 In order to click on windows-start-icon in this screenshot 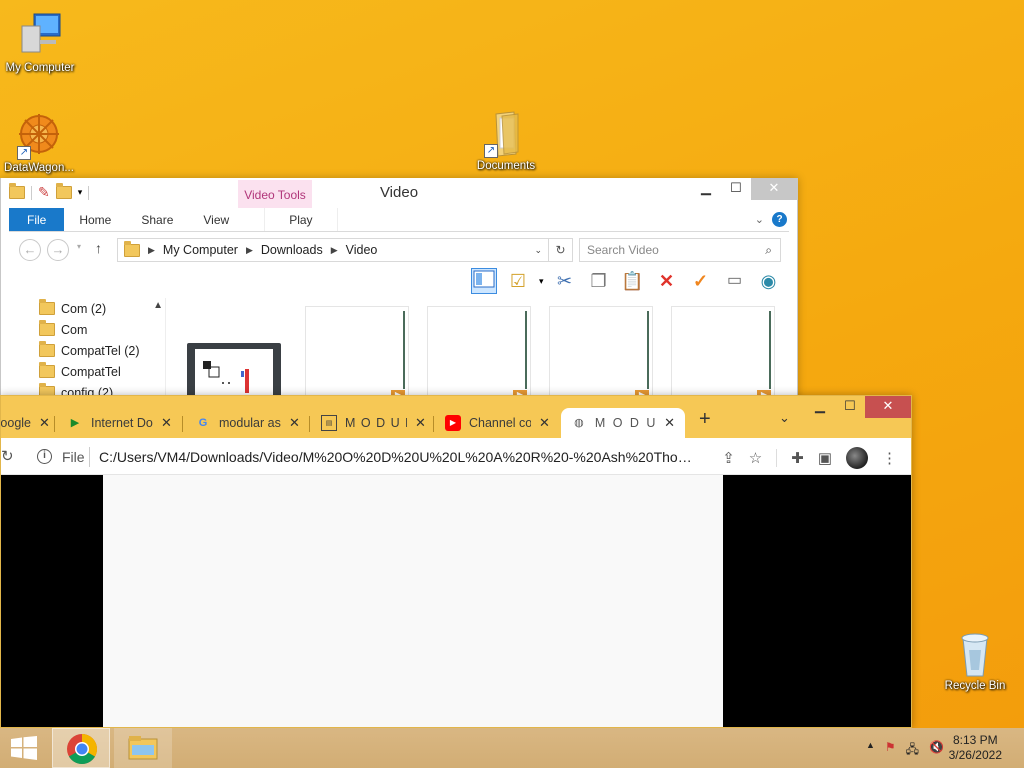, I will do `click(24, 748)`.